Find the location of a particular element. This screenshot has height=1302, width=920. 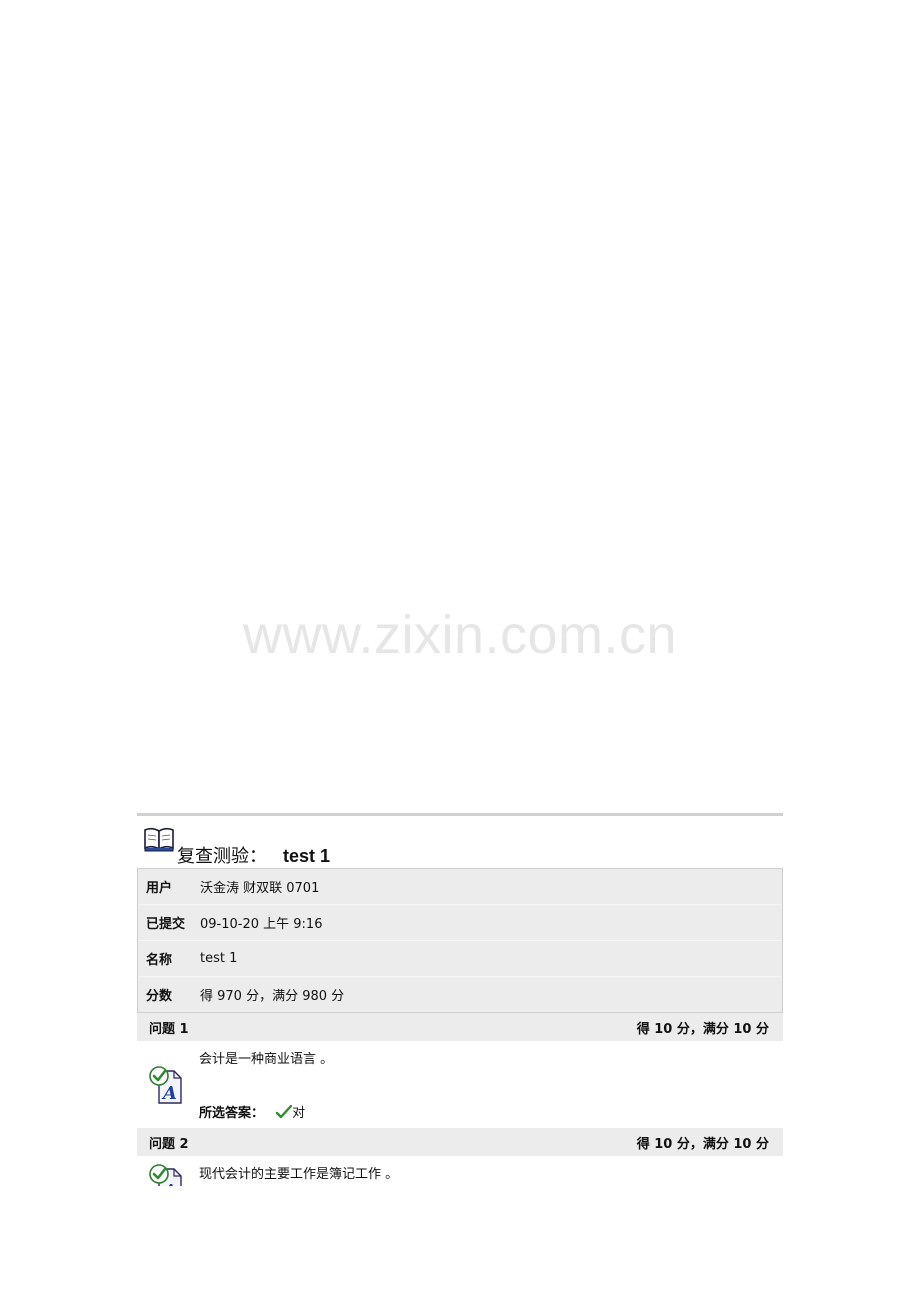

info-row-score: 分数 得 970 分，满分 980 分 is located at coordinates (460, 994).